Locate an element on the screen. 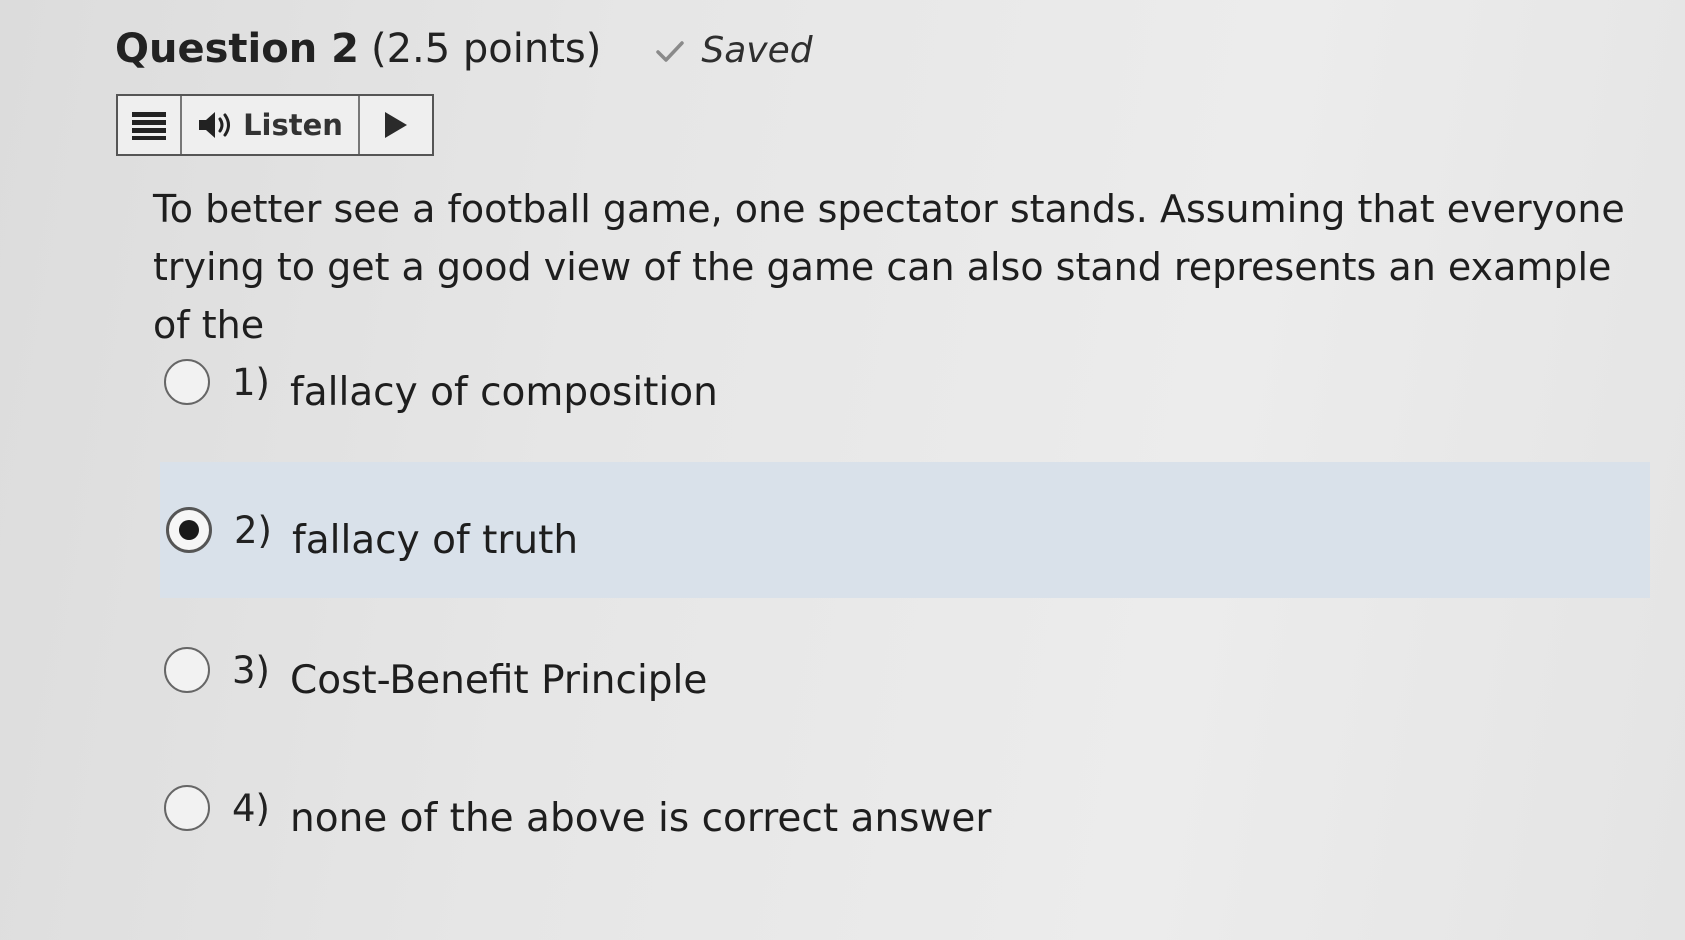 The image size is (1685, 940). option-label: Cost-Benefit Principle is located at coordinates (498, 680).